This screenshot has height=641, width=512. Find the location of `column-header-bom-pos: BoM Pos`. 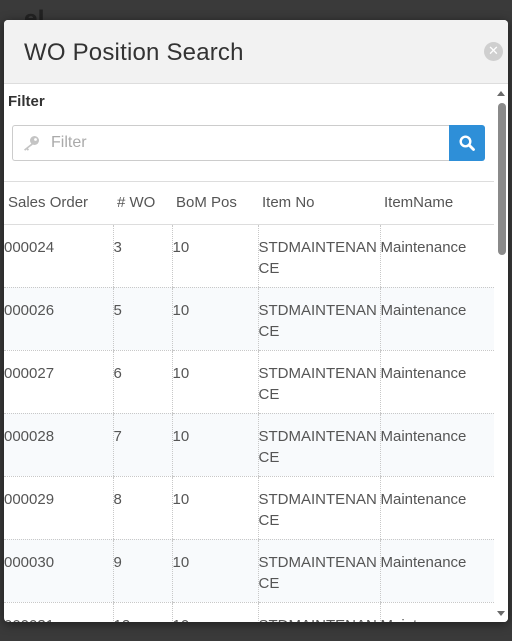

column-header-bom-pos: BoM Pos is located at coordinates (215, 203).